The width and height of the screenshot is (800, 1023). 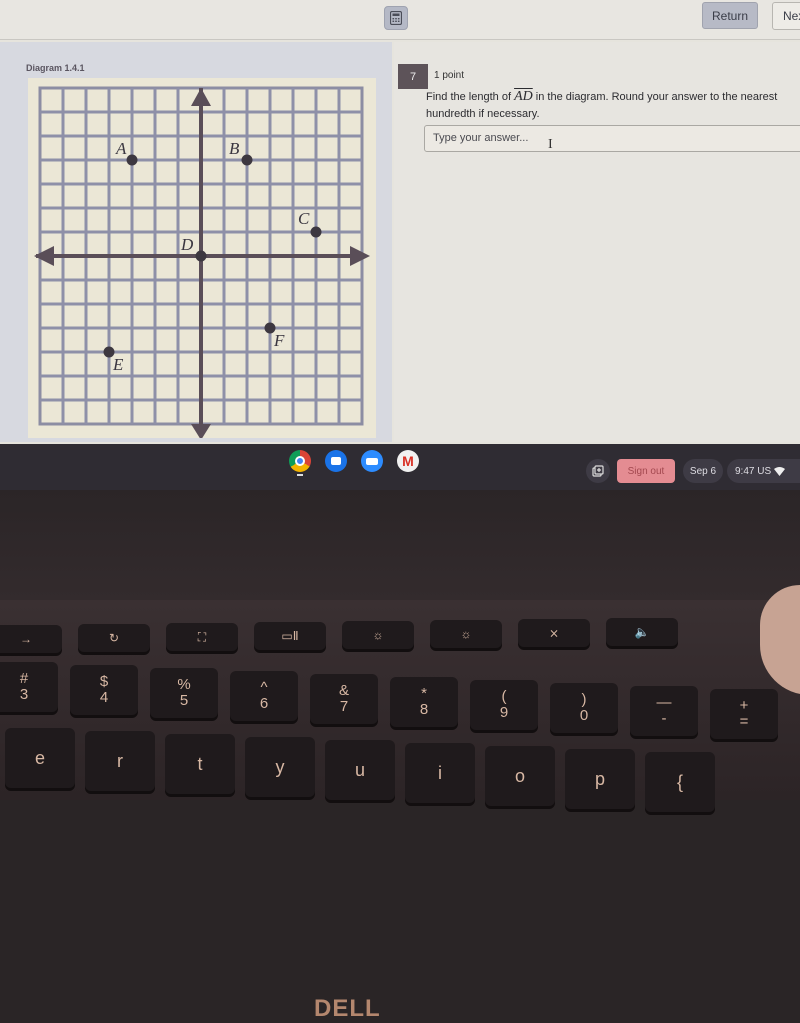 What do you see at coordinates (470, 97) in the screenshot?
I see `question-text-before: Find the length of` at bounding box center [470, 97].